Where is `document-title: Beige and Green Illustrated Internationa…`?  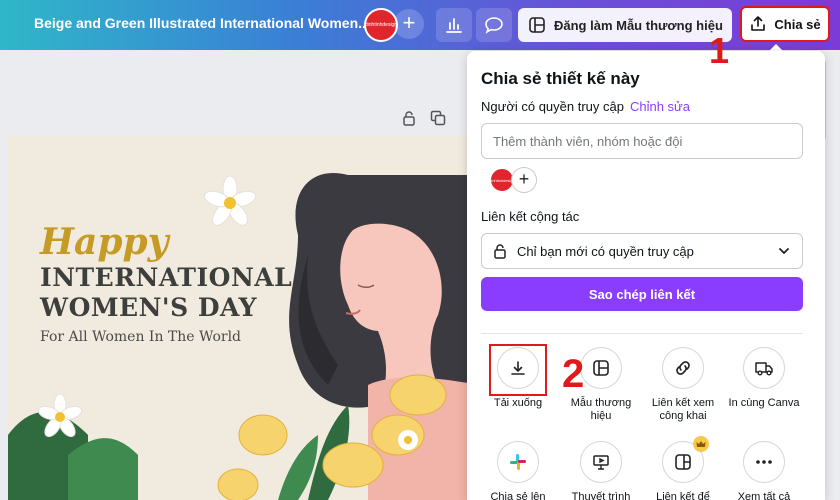 document-title: Beige and Green Illustrated Internationa… is located at coordinates (202, 23).